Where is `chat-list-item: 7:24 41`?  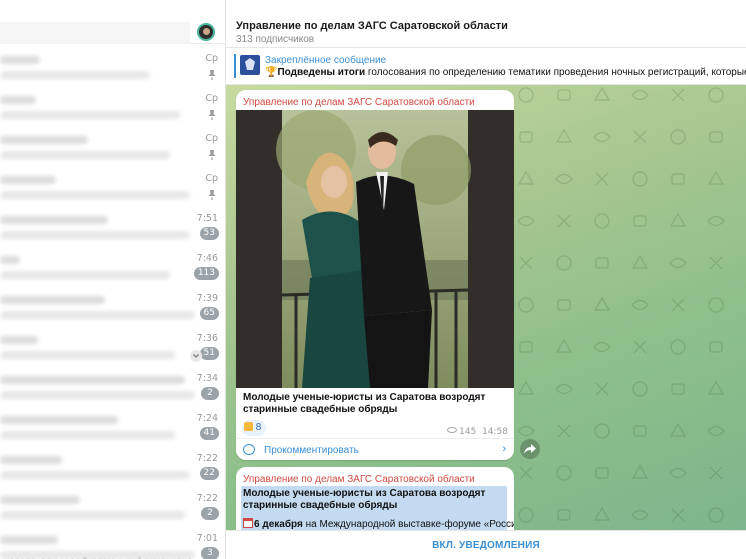
chat-list-item: 7:24 41 is located at coordinates (112, 424).